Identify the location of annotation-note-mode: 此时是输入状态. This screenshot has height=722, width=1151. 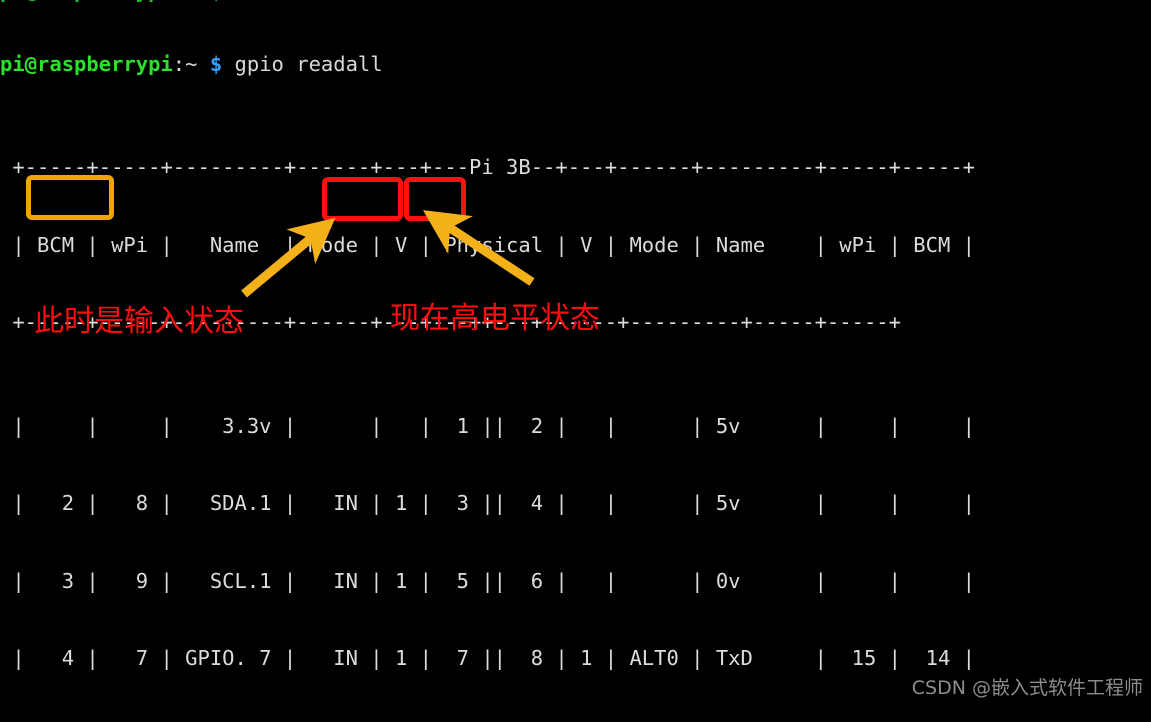
(139, 321).